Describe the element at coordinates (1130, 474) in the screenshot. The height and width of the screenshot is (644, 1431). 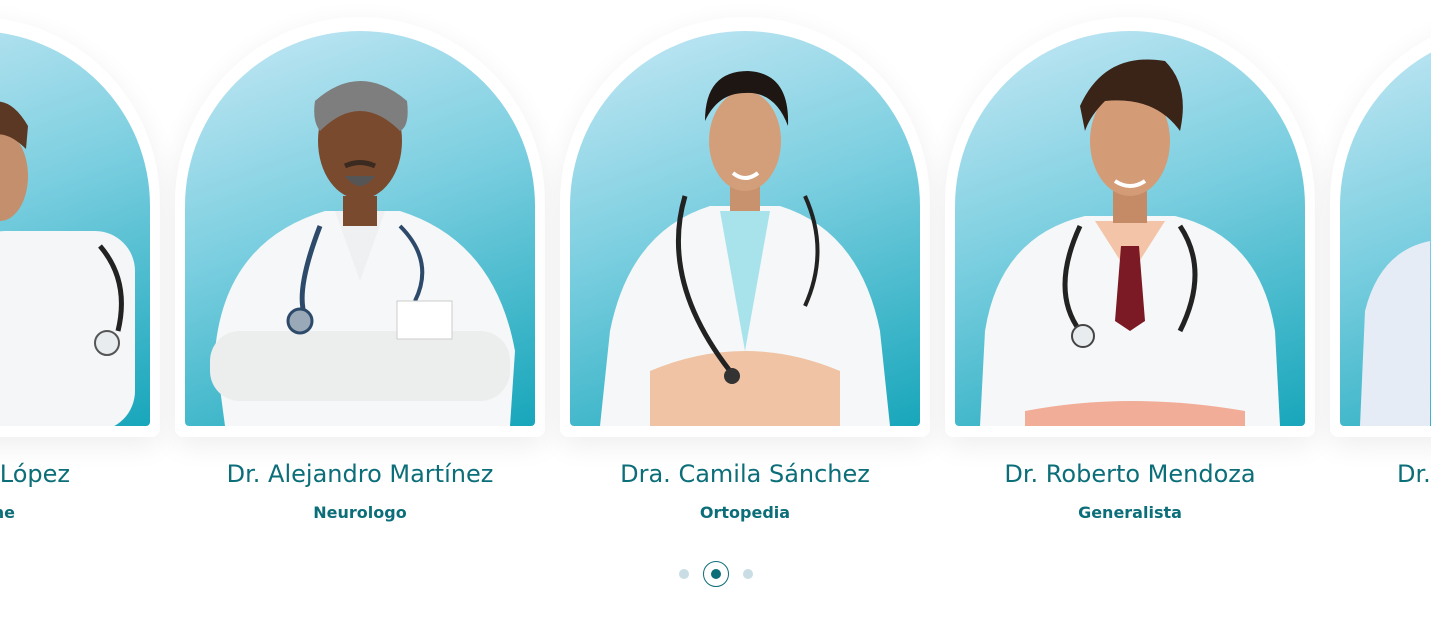
I see `doctor-name: Dr. Roberto Mendoza` at that location.